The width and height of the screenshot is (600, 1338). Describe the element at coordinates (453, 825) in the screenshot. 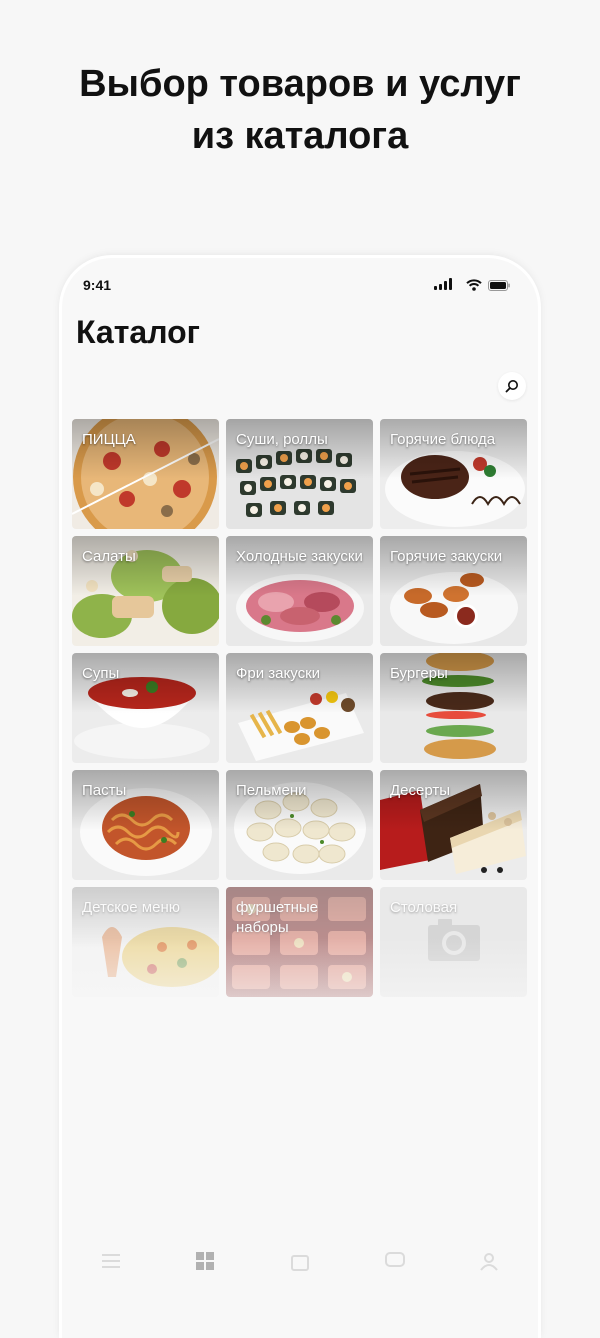

I see `catalog-tile-desserts: Десерты` at that location.